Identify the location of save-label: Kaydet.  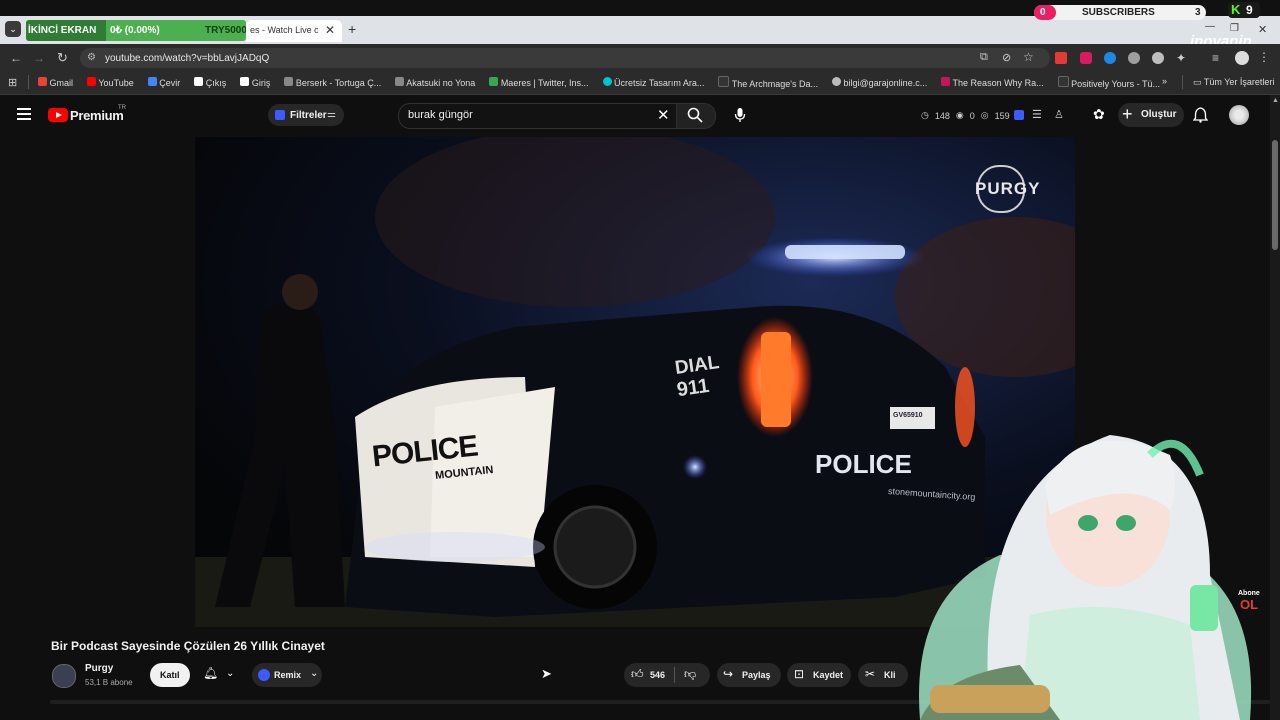
(828, 675).